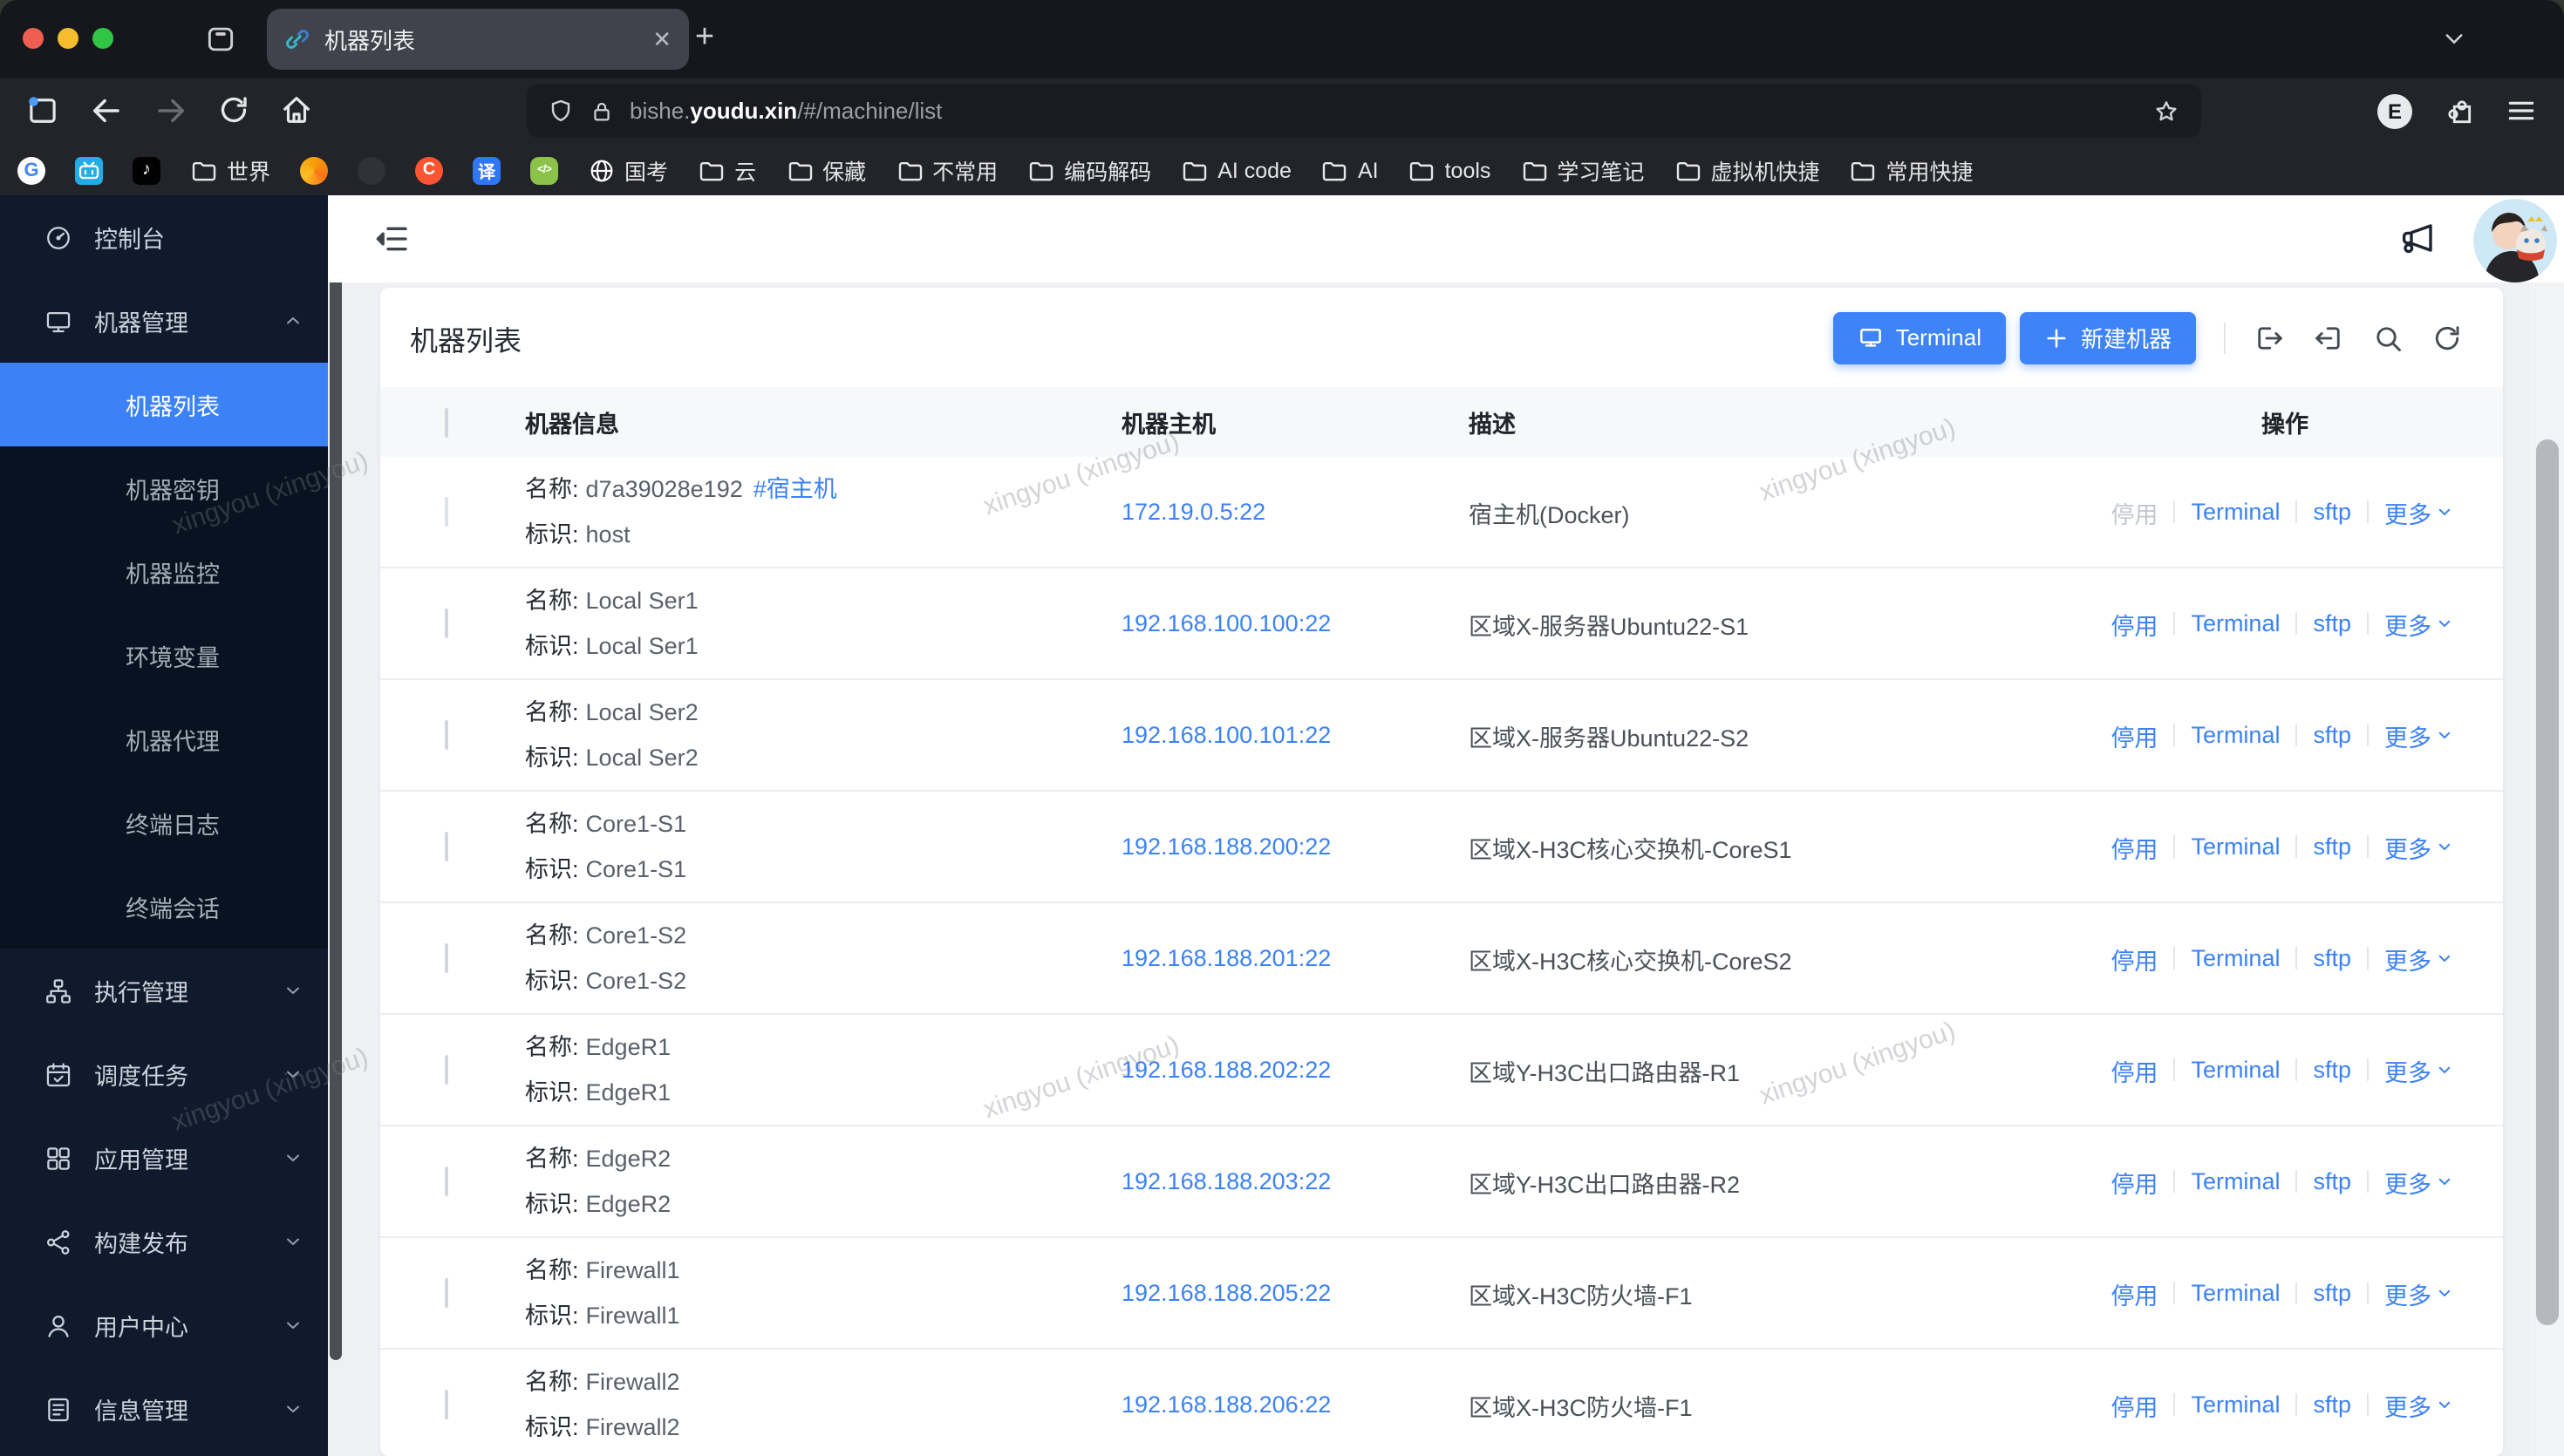  Describe the element at coordinates (2166, 111) in the screenshot. I see `bookmark-star-icon` at that location.